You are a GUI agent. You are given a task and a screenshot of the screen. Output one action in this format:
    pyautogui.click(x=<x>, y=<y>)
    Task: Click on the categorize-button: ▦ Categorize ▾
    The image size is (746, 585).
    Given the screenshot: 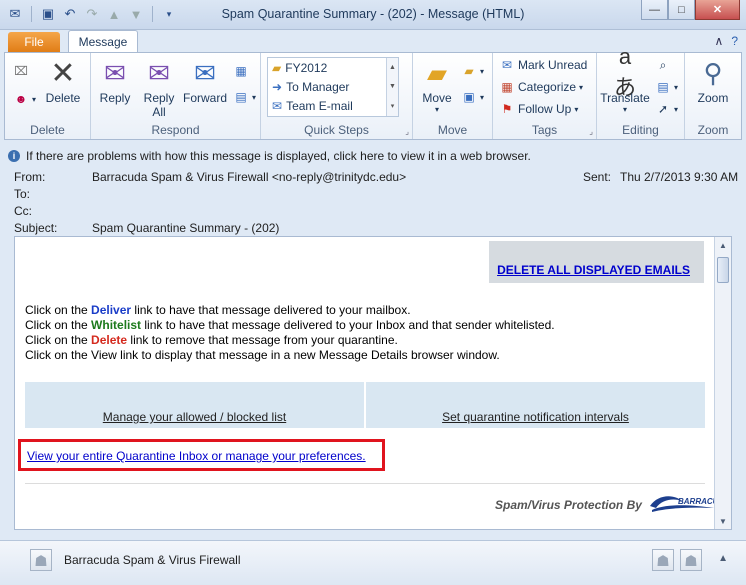 What is the action you would take?
    pyautogui.click(x=541, y=87)
    